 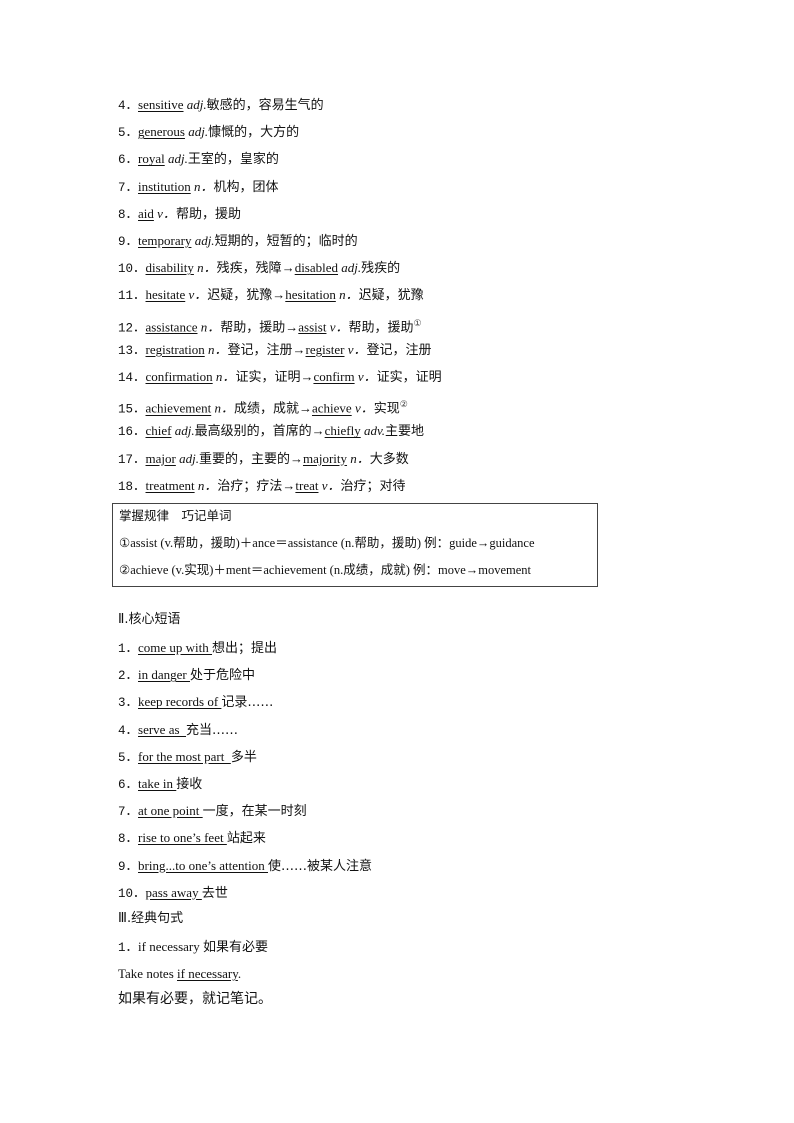 I want to click on vocab-item: 17．major adj.重要的，主要的→majority n．大多数, so click(x=263, y=459).